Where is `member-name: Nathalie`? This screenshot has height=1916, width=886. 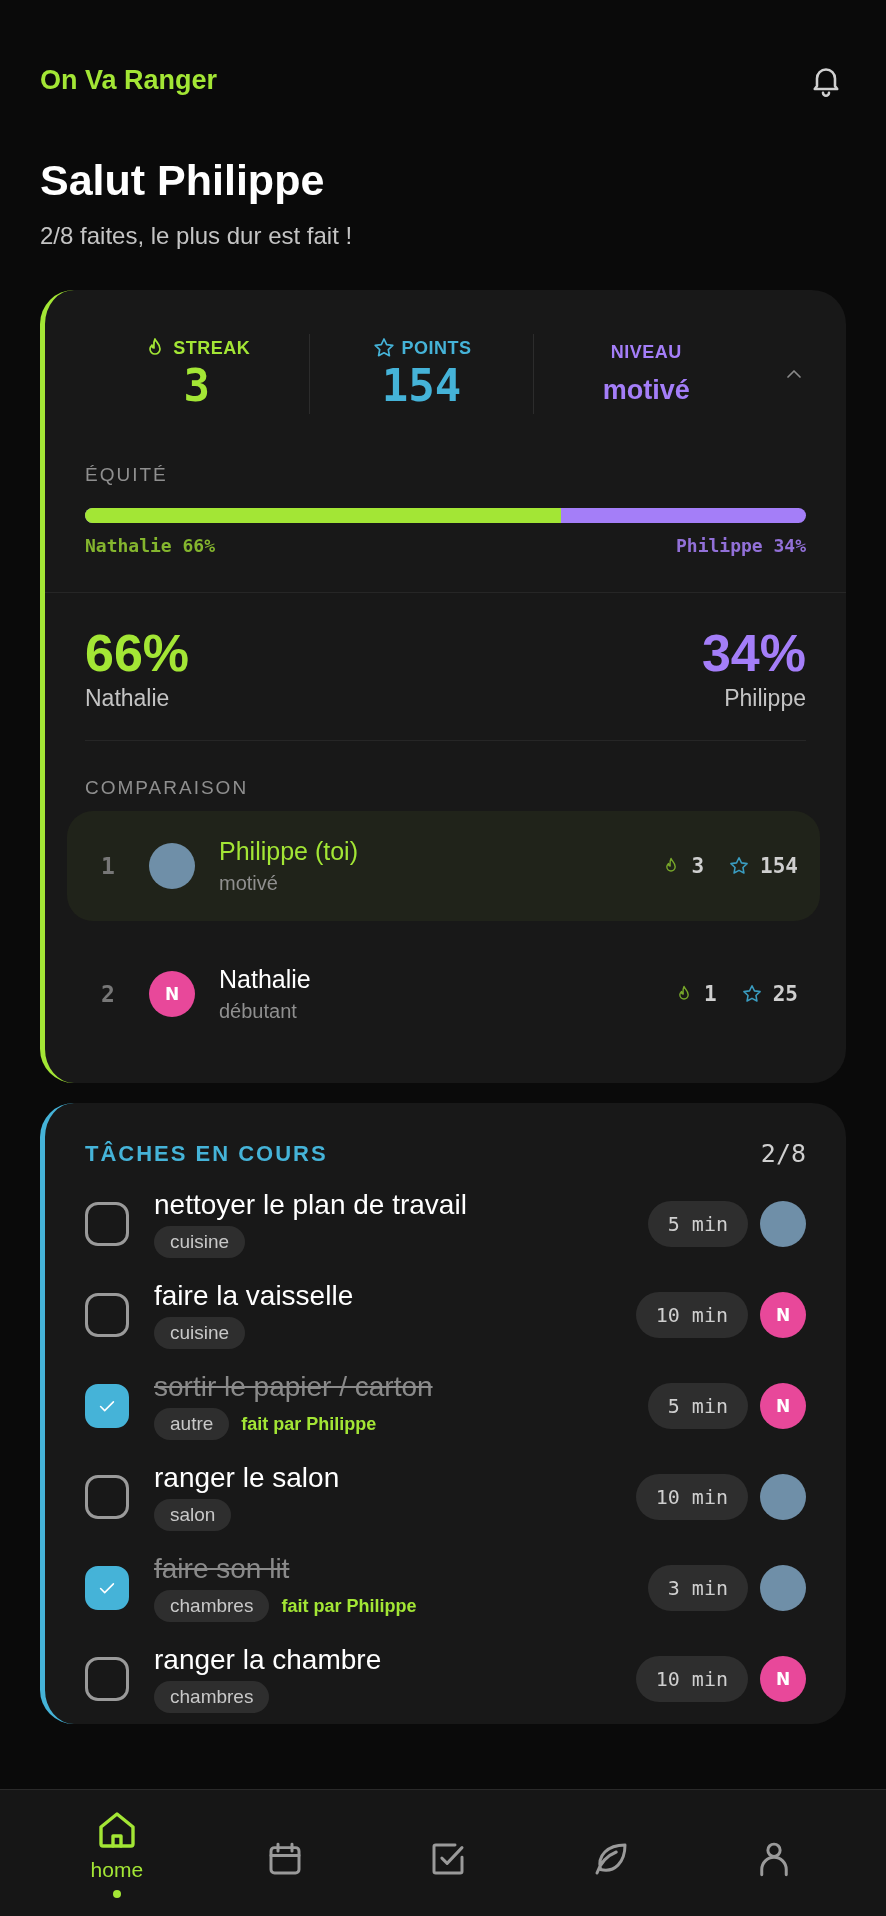 member-name: Nathalie is located at coordinates (265, 979).